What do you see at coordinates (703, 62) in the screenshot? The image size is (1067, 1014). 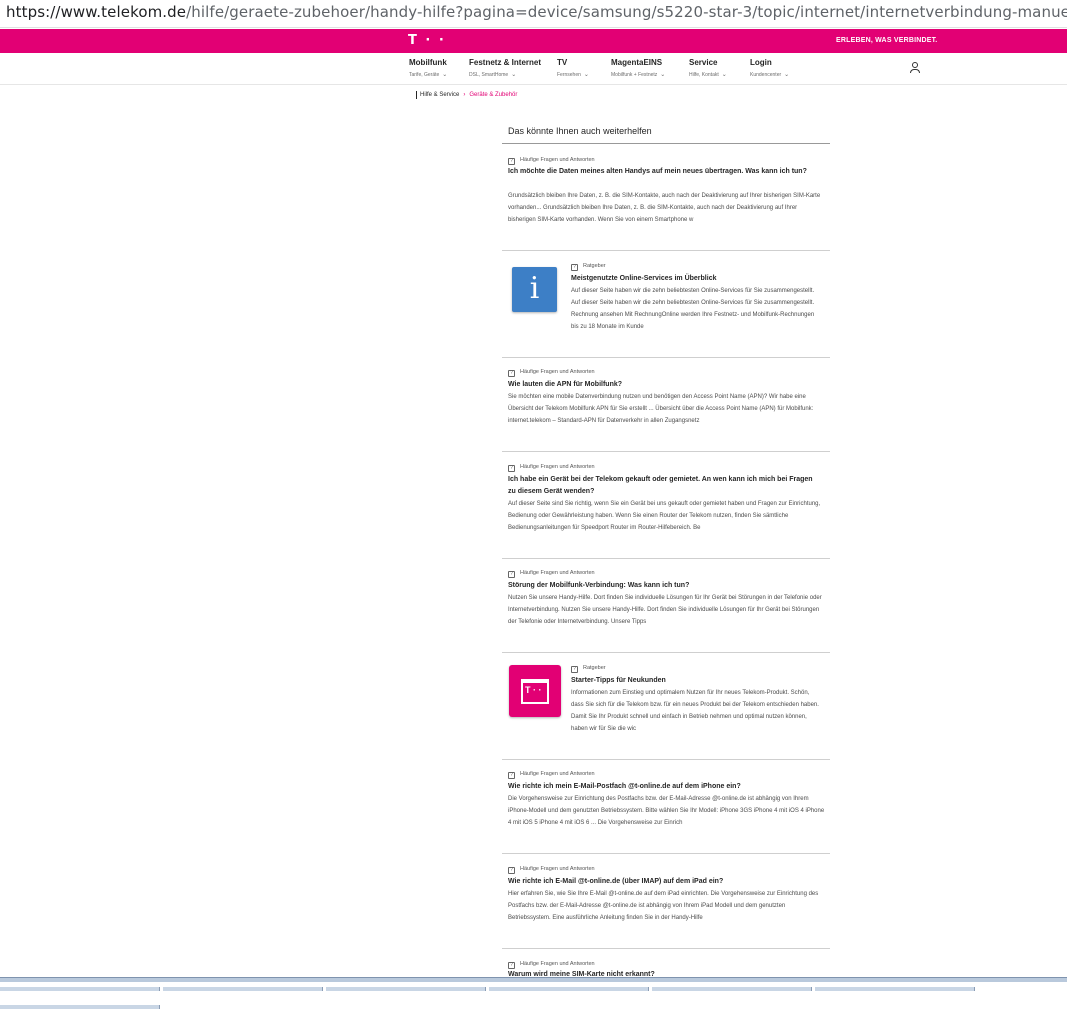 I see `nav-label: Service` at bounding box center [703, 62].